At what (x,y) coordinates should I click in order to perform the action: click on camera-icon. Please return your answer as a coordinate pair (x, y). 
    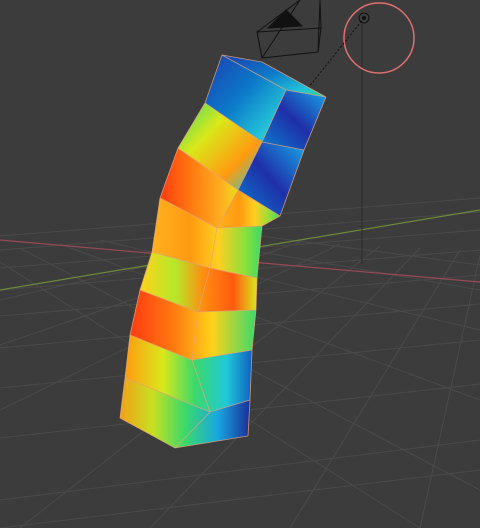
    Looking at the image, I should click on (289, 29).